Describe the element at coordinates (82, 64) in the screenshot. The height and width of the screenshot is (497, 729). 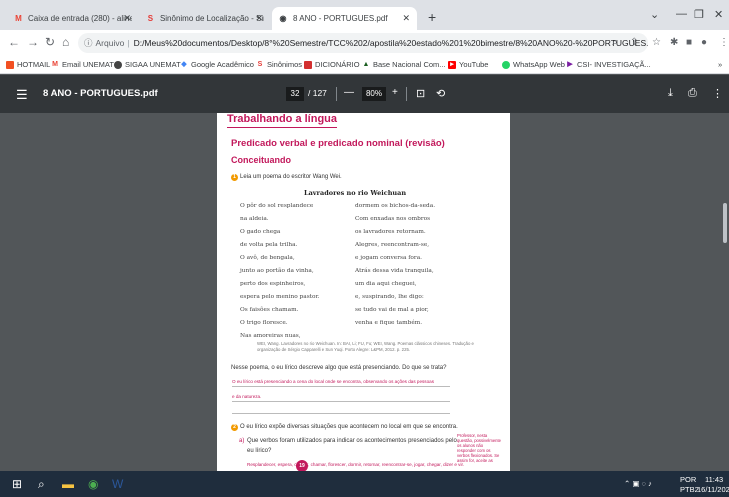
I see `bookmark-item: M Email UNEMAT` at that location.